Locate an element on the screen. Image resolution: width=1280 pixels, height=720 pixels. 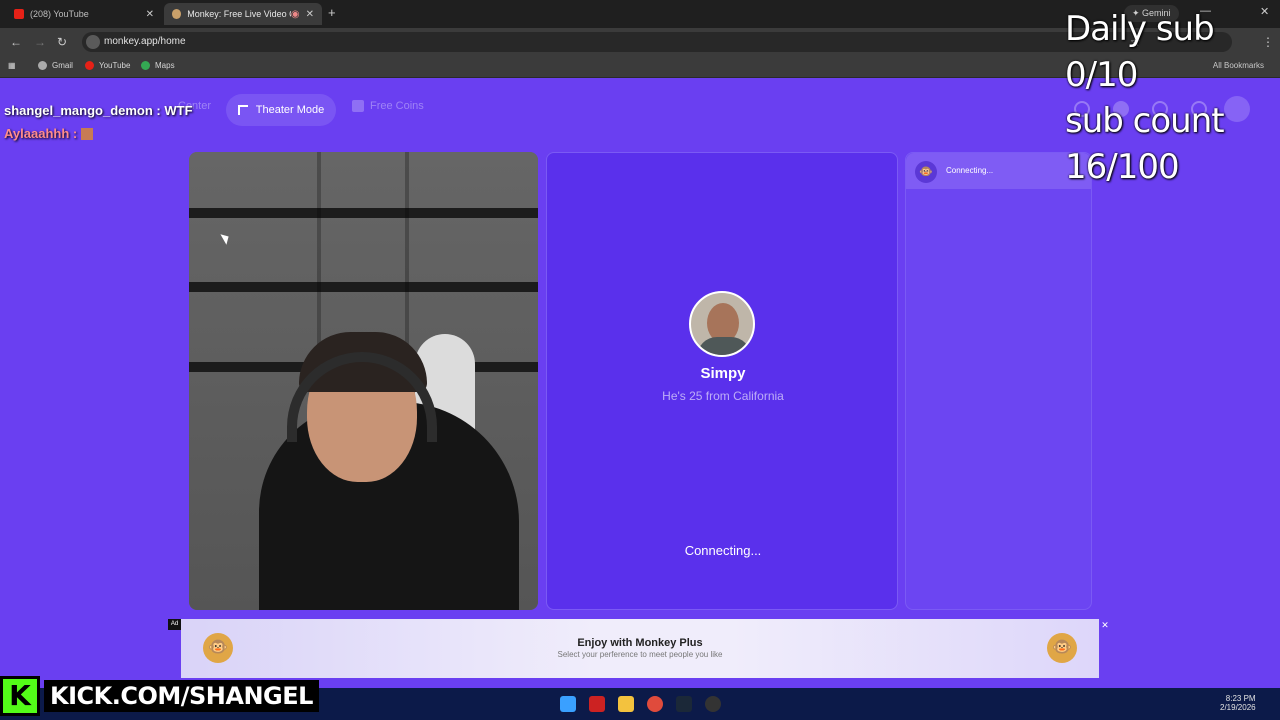
emote-icon is located at coordinates (87, 134).